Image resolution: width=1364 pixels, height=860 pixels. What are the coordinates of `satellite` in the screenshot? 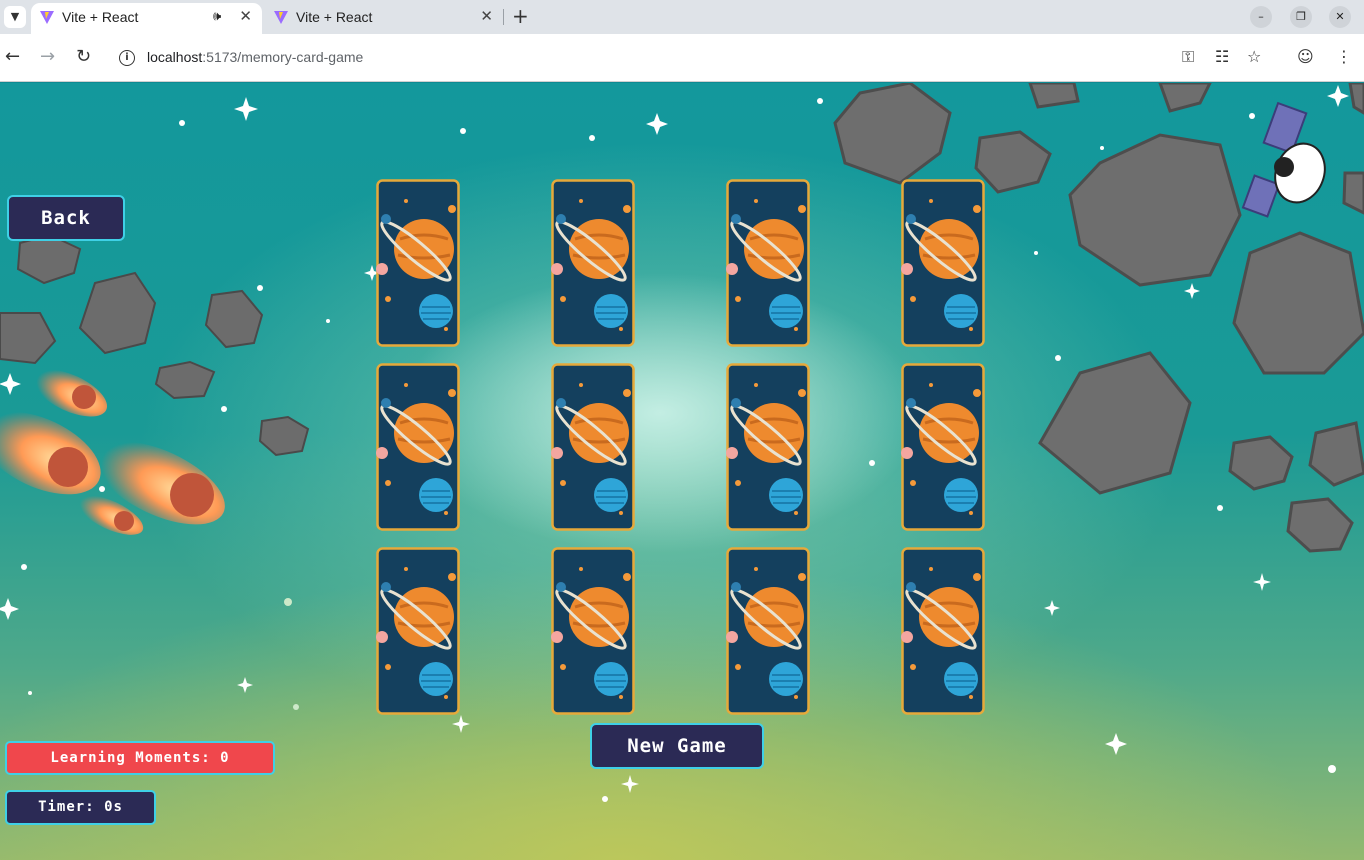 It's located at (1283, 159).